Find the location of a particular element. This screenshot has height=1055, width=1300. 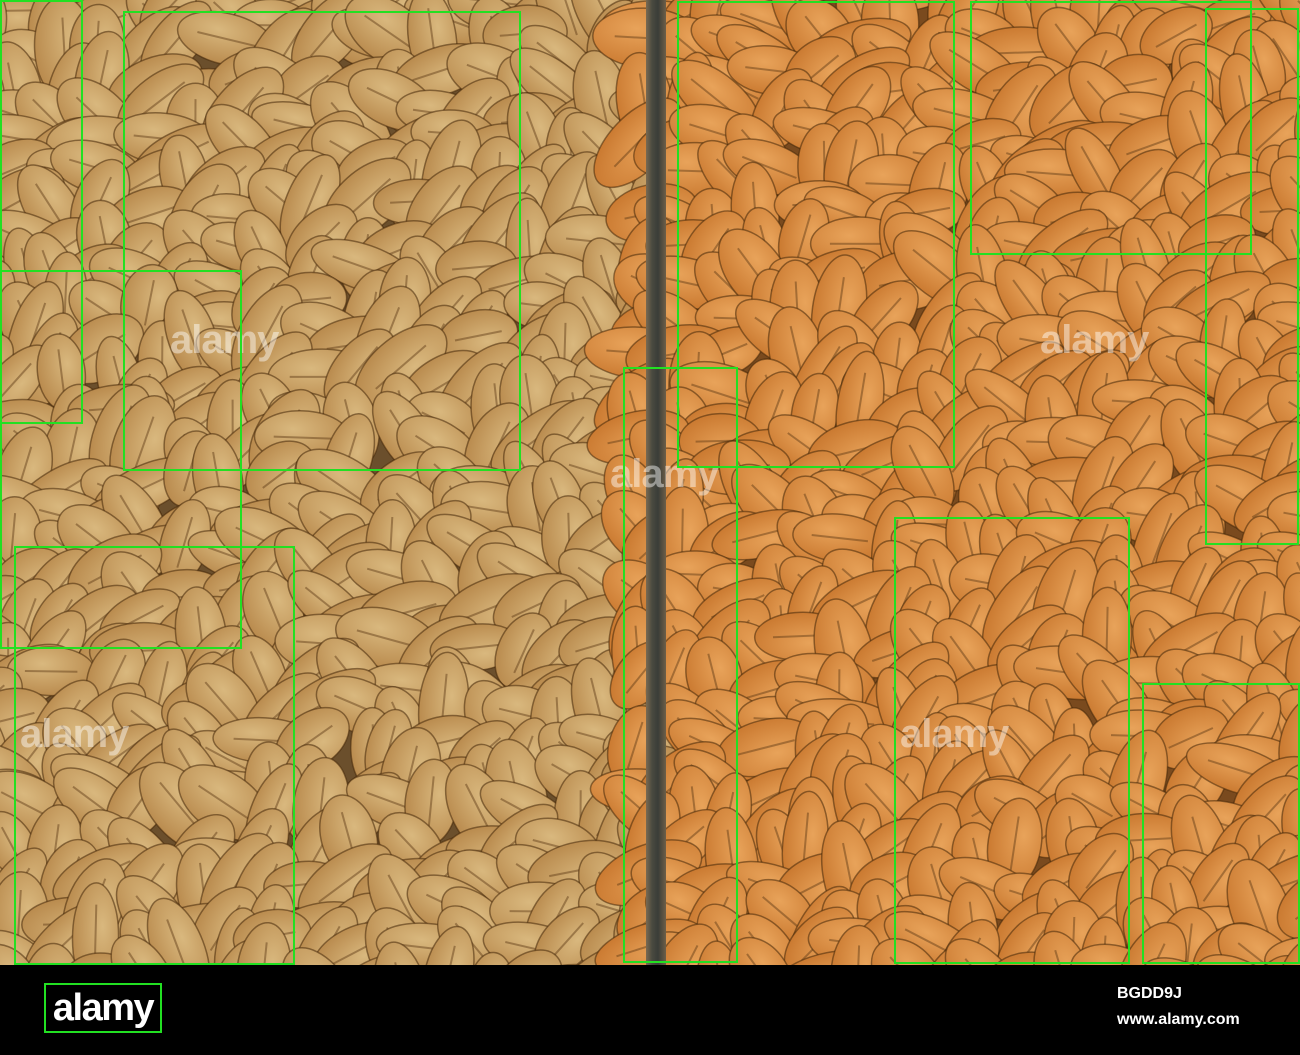

image-id: BGDD9J is located at coordinates (1149, 993).